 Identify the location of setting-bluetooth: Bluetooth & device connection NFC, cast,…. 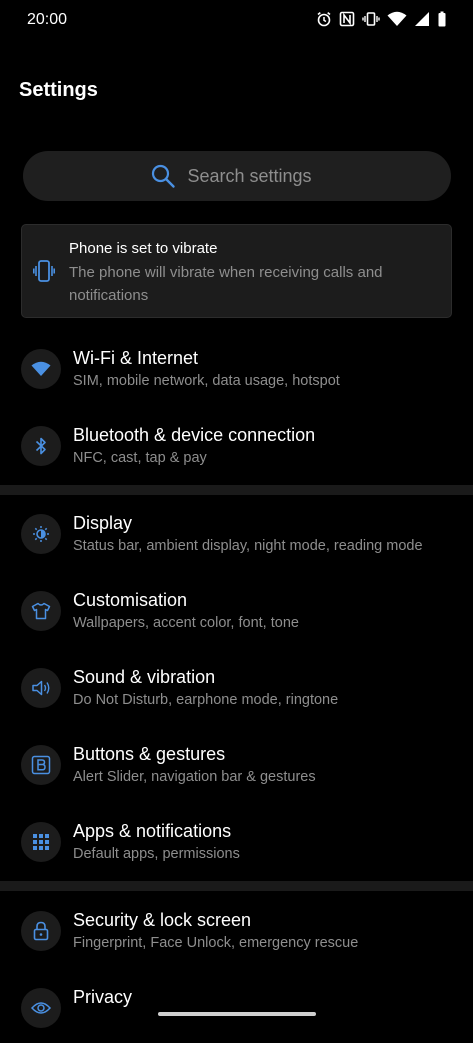
(236, 446).